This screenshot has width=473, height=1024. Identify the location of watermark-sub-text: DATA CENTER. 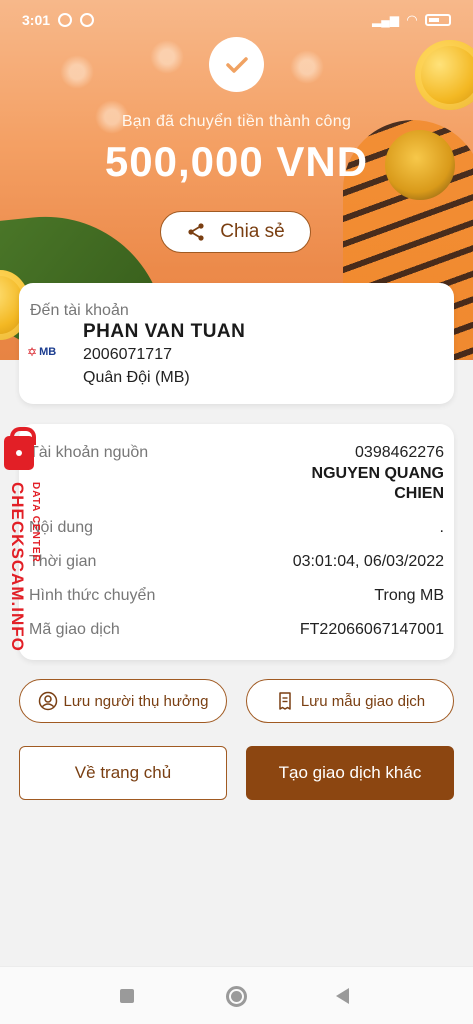
(35, 522).